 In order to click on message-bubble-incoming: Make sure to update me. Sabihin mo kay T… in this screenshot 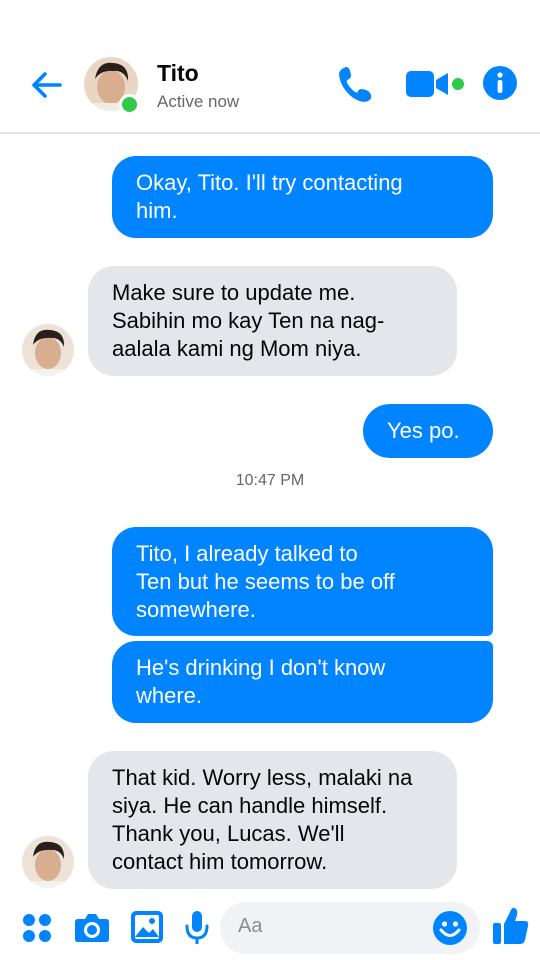, I will do `click(272, 321)`.